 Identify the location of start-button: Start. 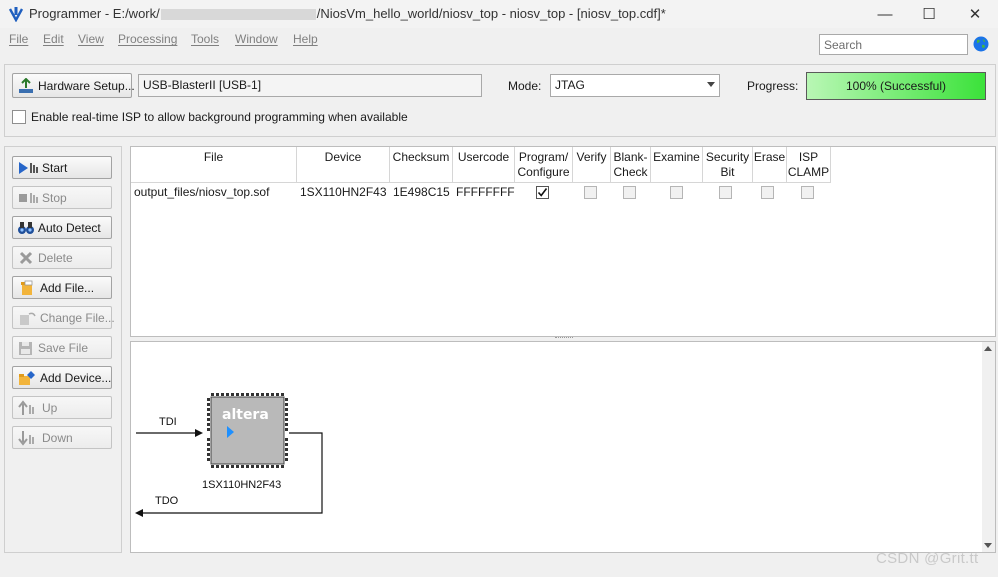
(62, 167).